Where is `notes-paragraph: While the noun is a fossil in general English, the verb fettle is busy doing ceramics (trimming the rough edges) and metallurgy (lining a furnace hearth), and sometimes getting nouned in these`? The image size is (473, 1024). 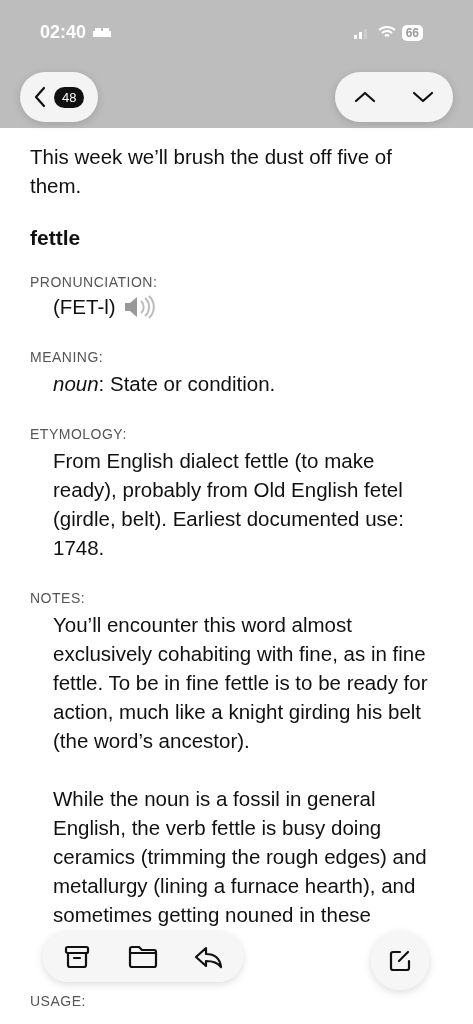 notes-paragraph: While the noun is a fossil in general English, the verb fettle is busy doing ceramics (trimming the rough edges) and metallurgy (lining a furnace hearth), and sometimes getting nouned in these is located at coordinates (240, 857).